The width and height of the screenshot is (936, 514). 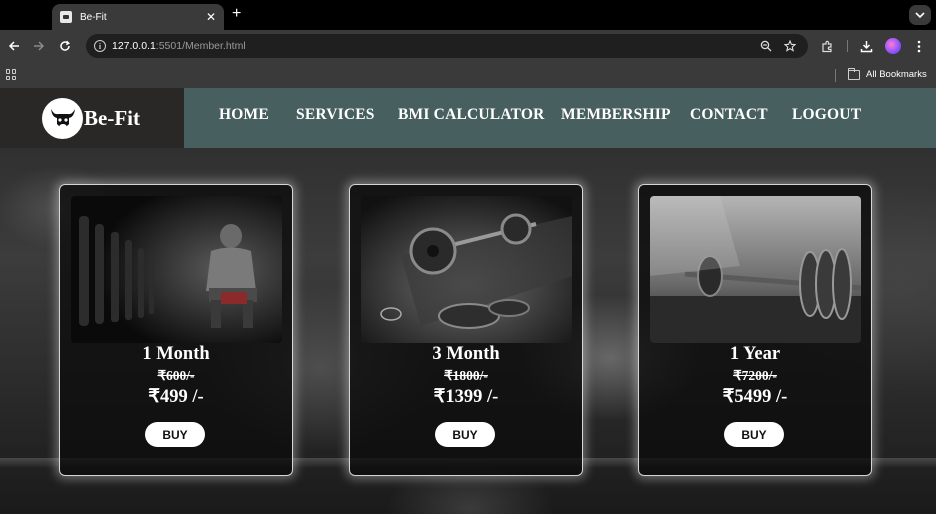 What do you see at coordinates (616, 115) in the screenshot?
I see `nav-membership: MEMBERSHIP` at bounding box center [616, 115].